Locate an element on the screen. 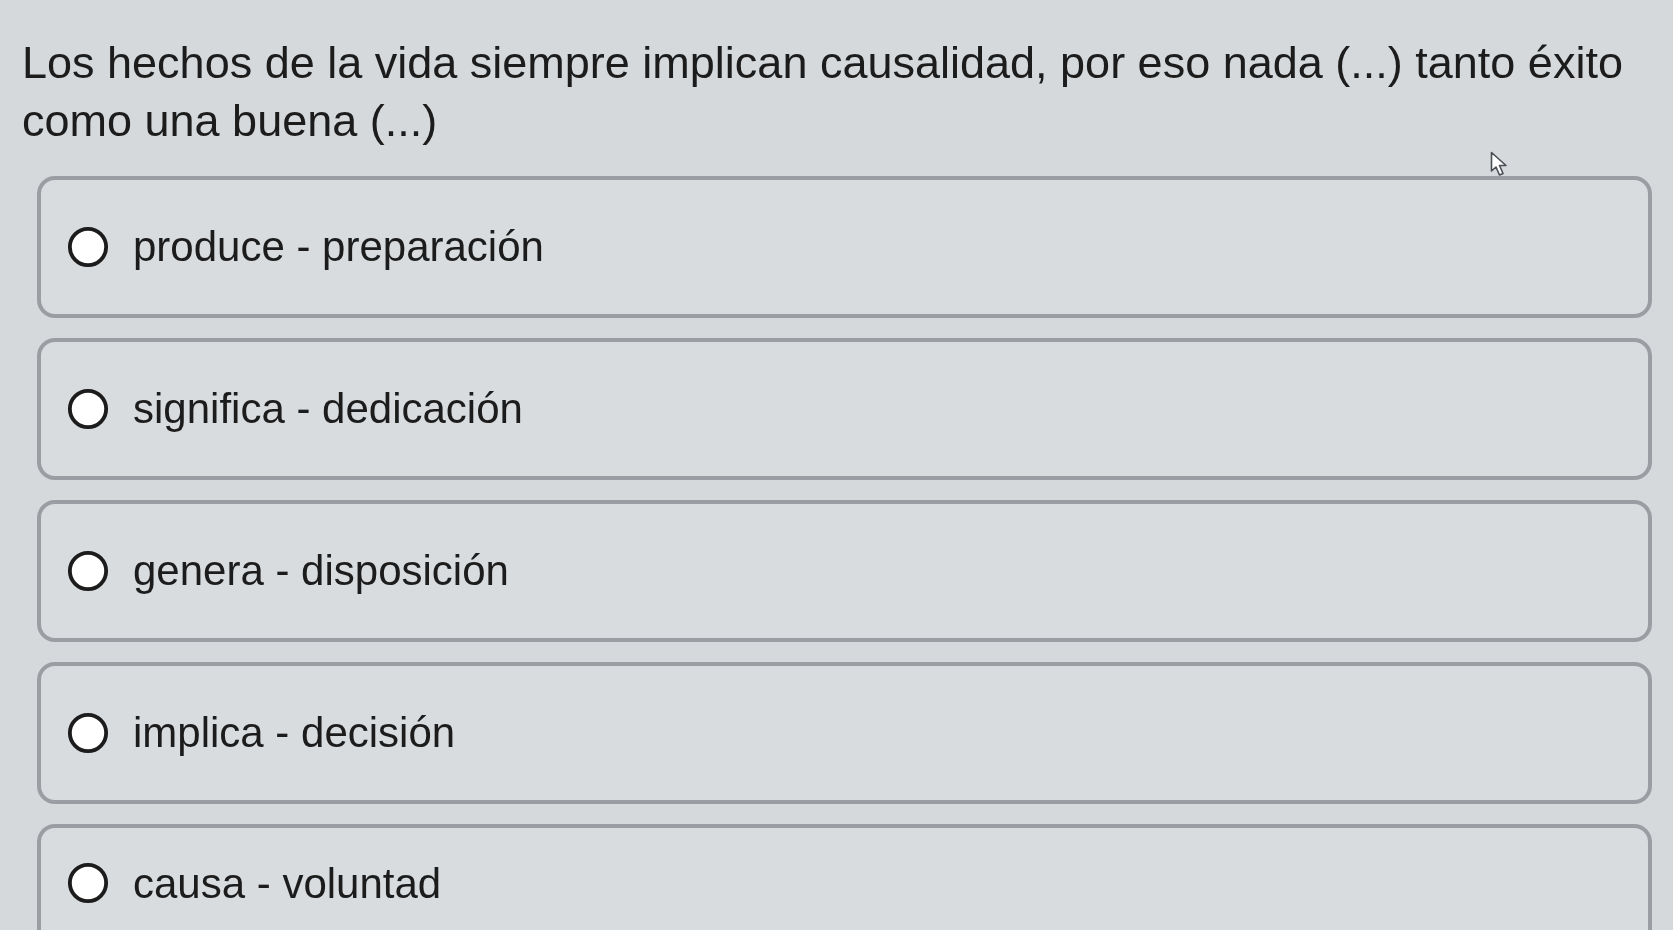 This screenshot has height=930, width=1673. mouse-cursor-icon is located at coordinates (1500, 164).